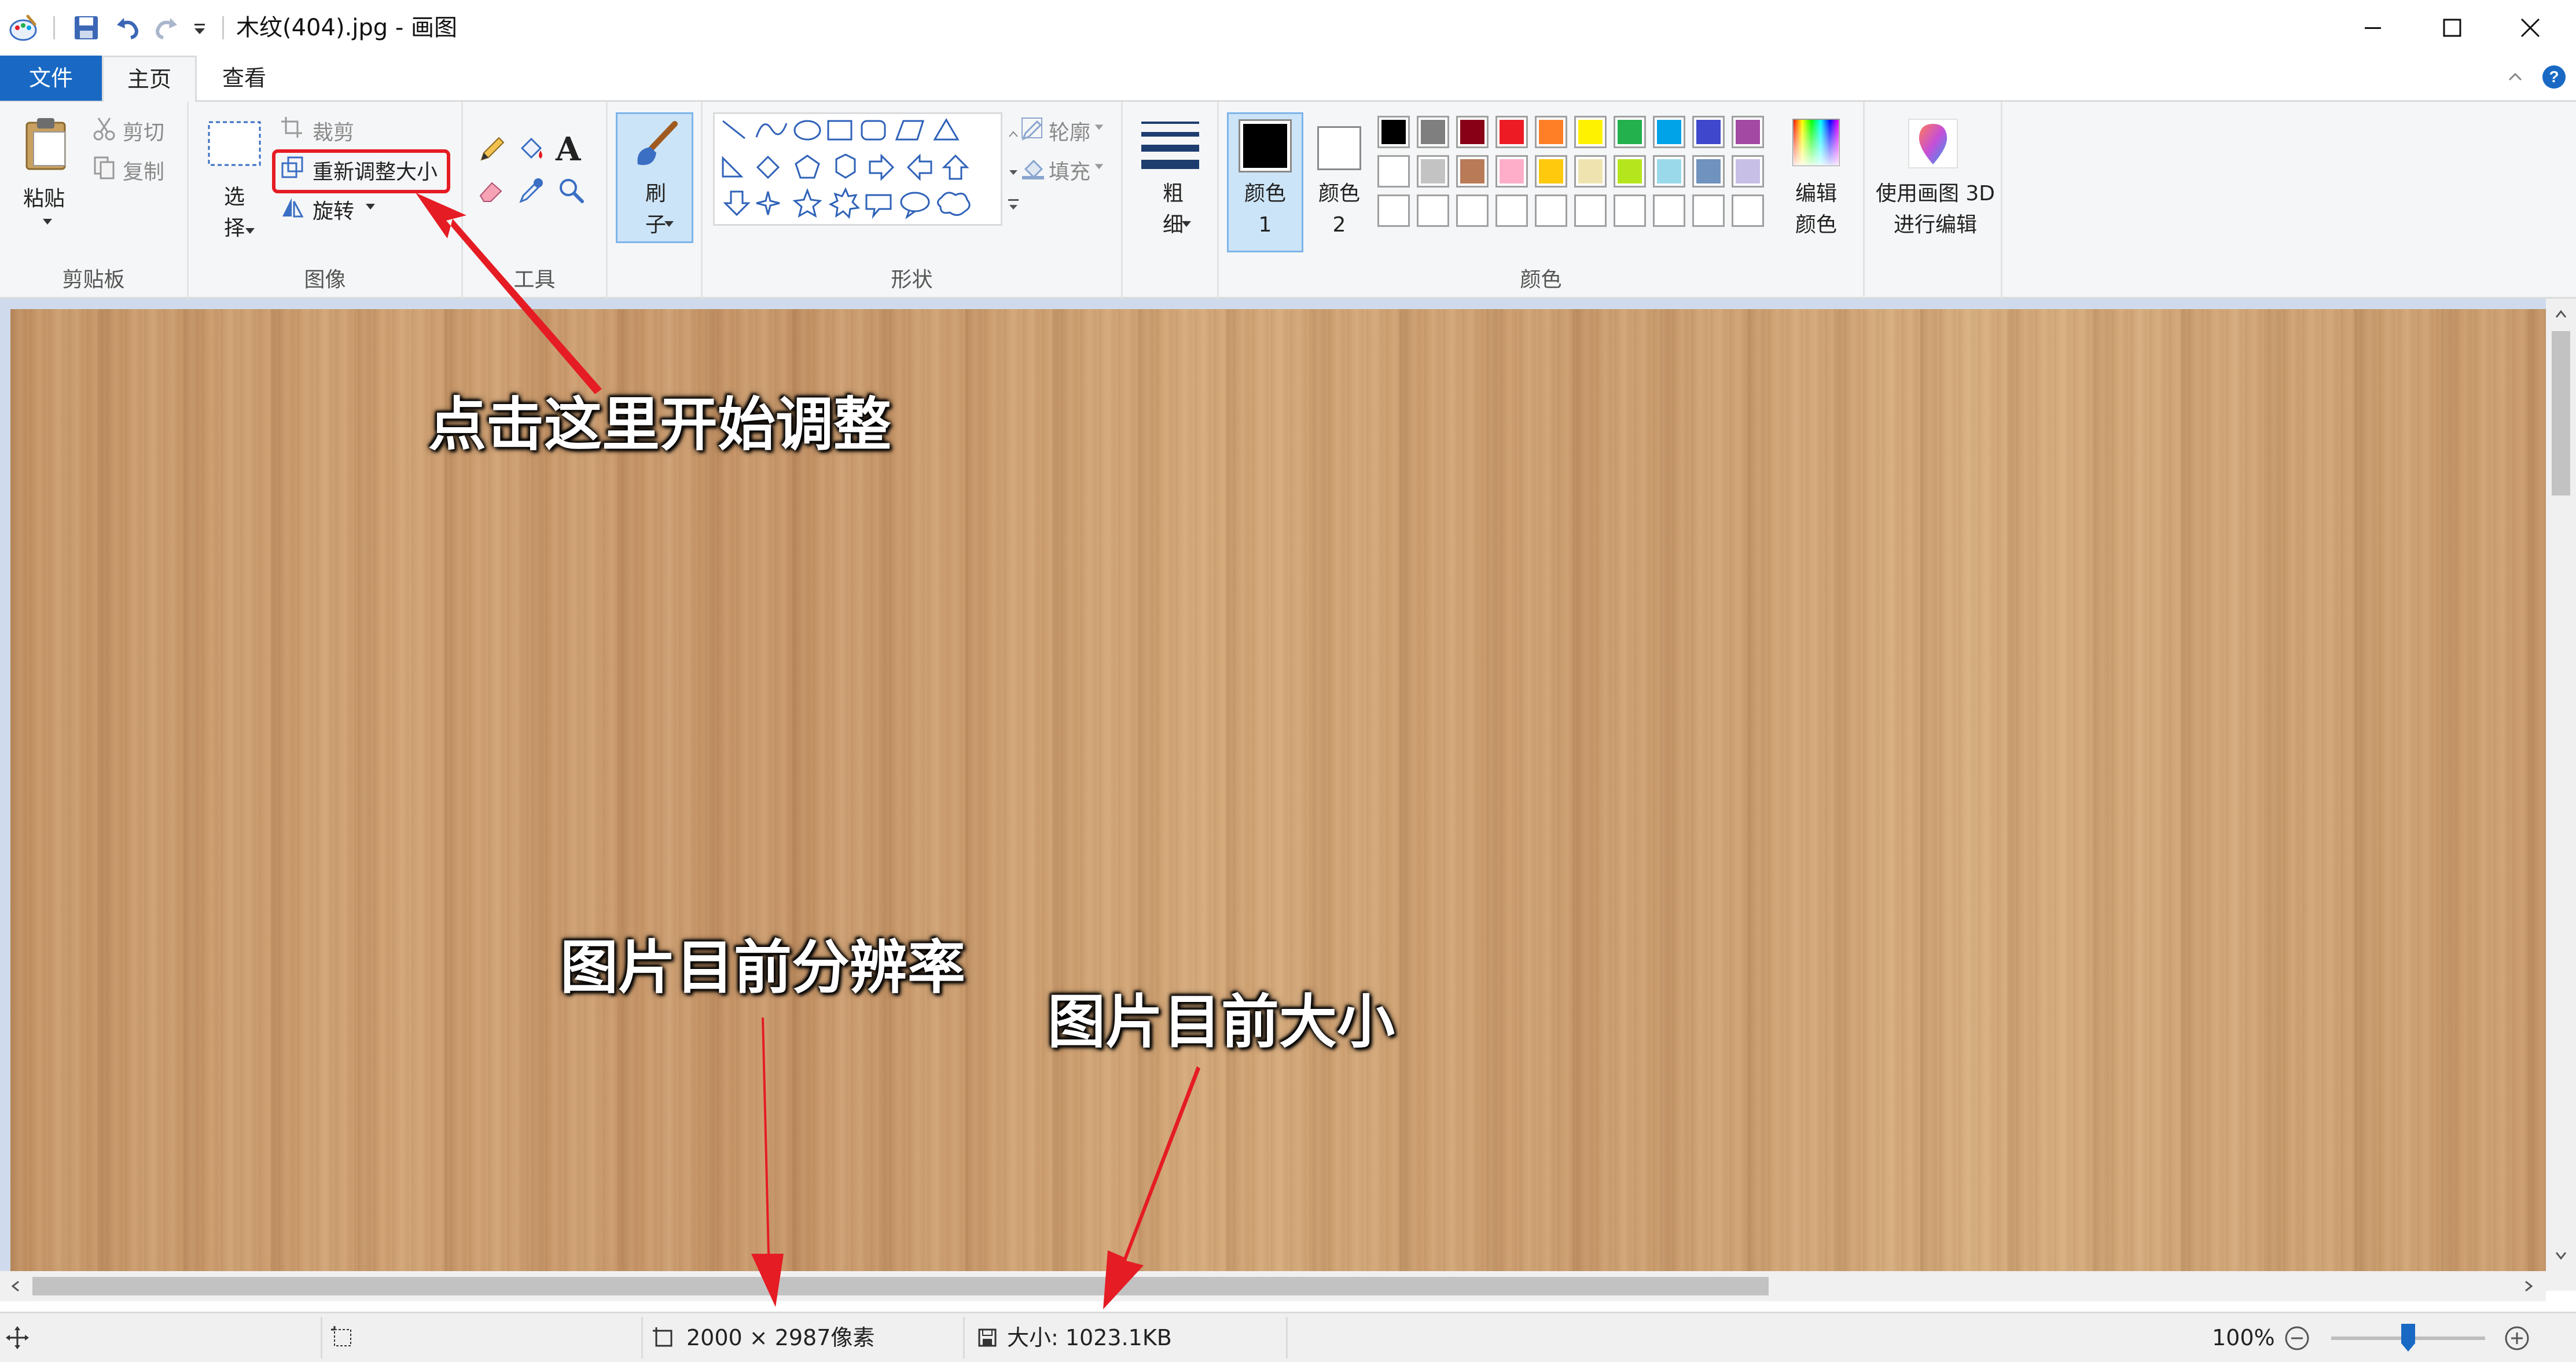  What do you see at coordinates (1099, 167) in the screenshot?
I see `fill-dropdown-icon` at bounding box center [1099, 167].